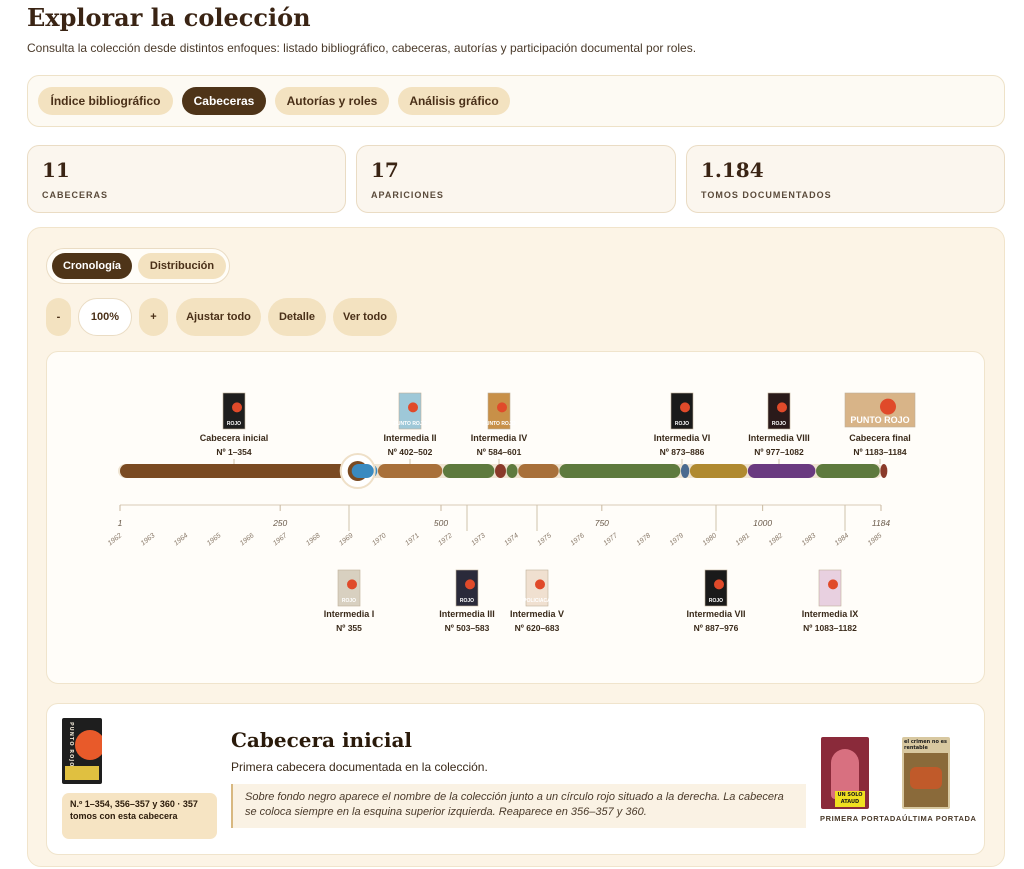 The height and width of the screenshot is (869, 1024). Describe the element at coordinates (925, 745) in the screenshot. I see `cover-title: el crimen no es rentable` at that location.